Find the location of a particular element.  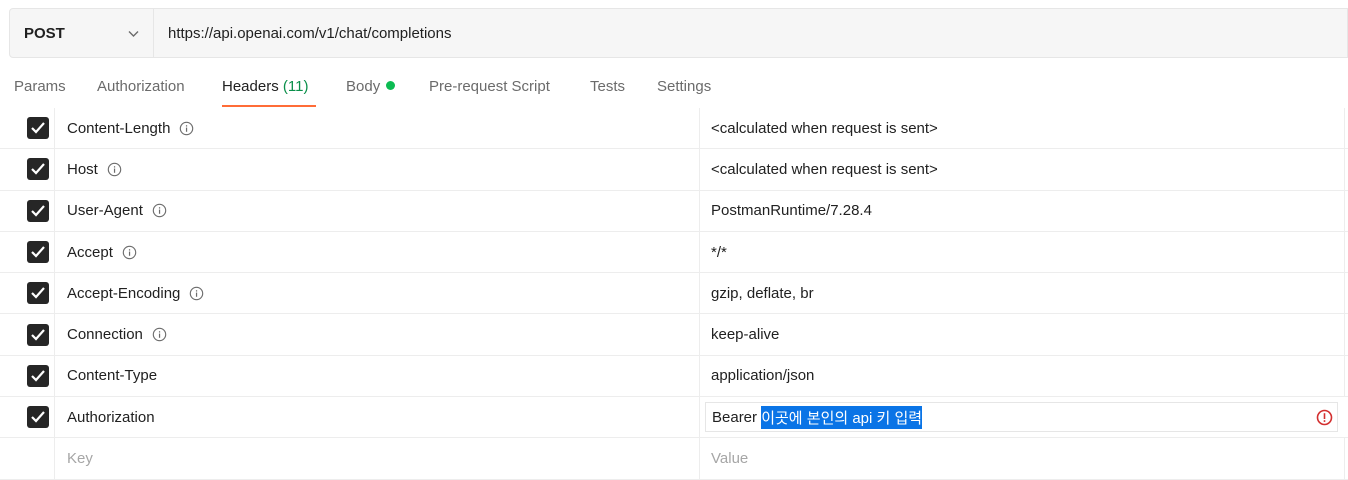

warning-icon is located at coordinates (1324, 417).